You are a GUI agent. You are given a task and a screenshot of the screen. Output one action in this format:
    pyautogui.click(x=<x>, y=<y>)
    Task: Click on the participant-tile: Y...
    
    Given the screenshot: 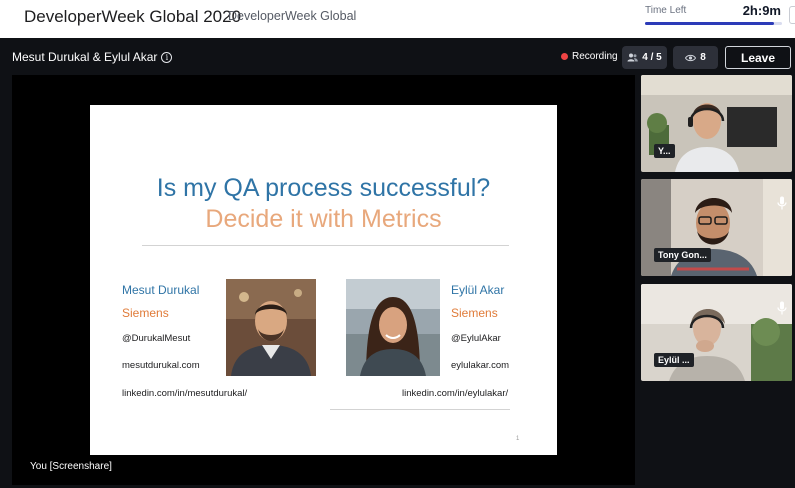 What is the action you would take?
    pyautogui.click(x=716, y=123)
    